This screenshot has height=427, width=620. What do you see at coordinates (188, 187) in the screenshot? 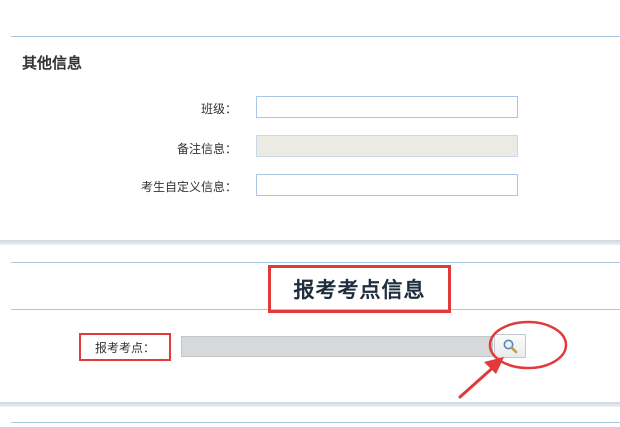
I see `custom-info-label: 考生自定义信息：` at bounding box center [188, 187].